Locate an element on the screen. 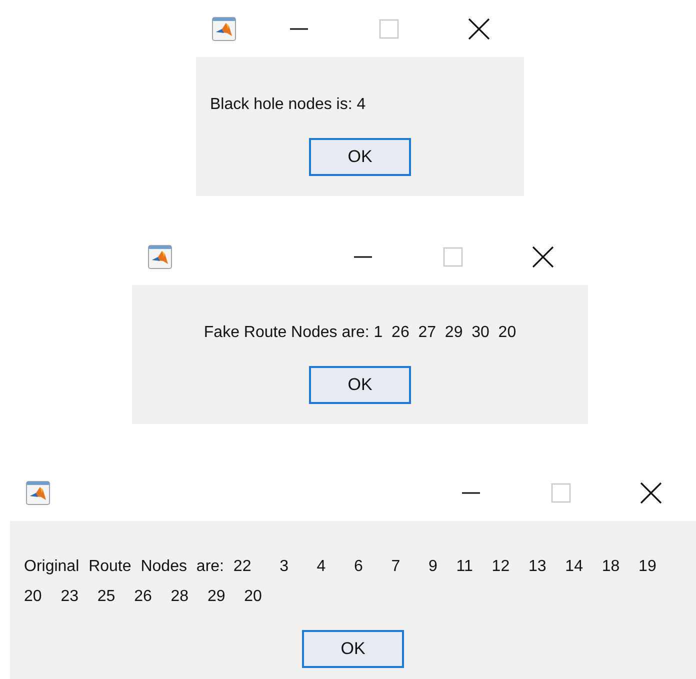 Image resolution: width=696 pixels, height=679 pixels. message-text: Original Route Nodes are: 22 3 4 6 7 9 11 12 13 14 18 19 is located at coordinates (340, 567).